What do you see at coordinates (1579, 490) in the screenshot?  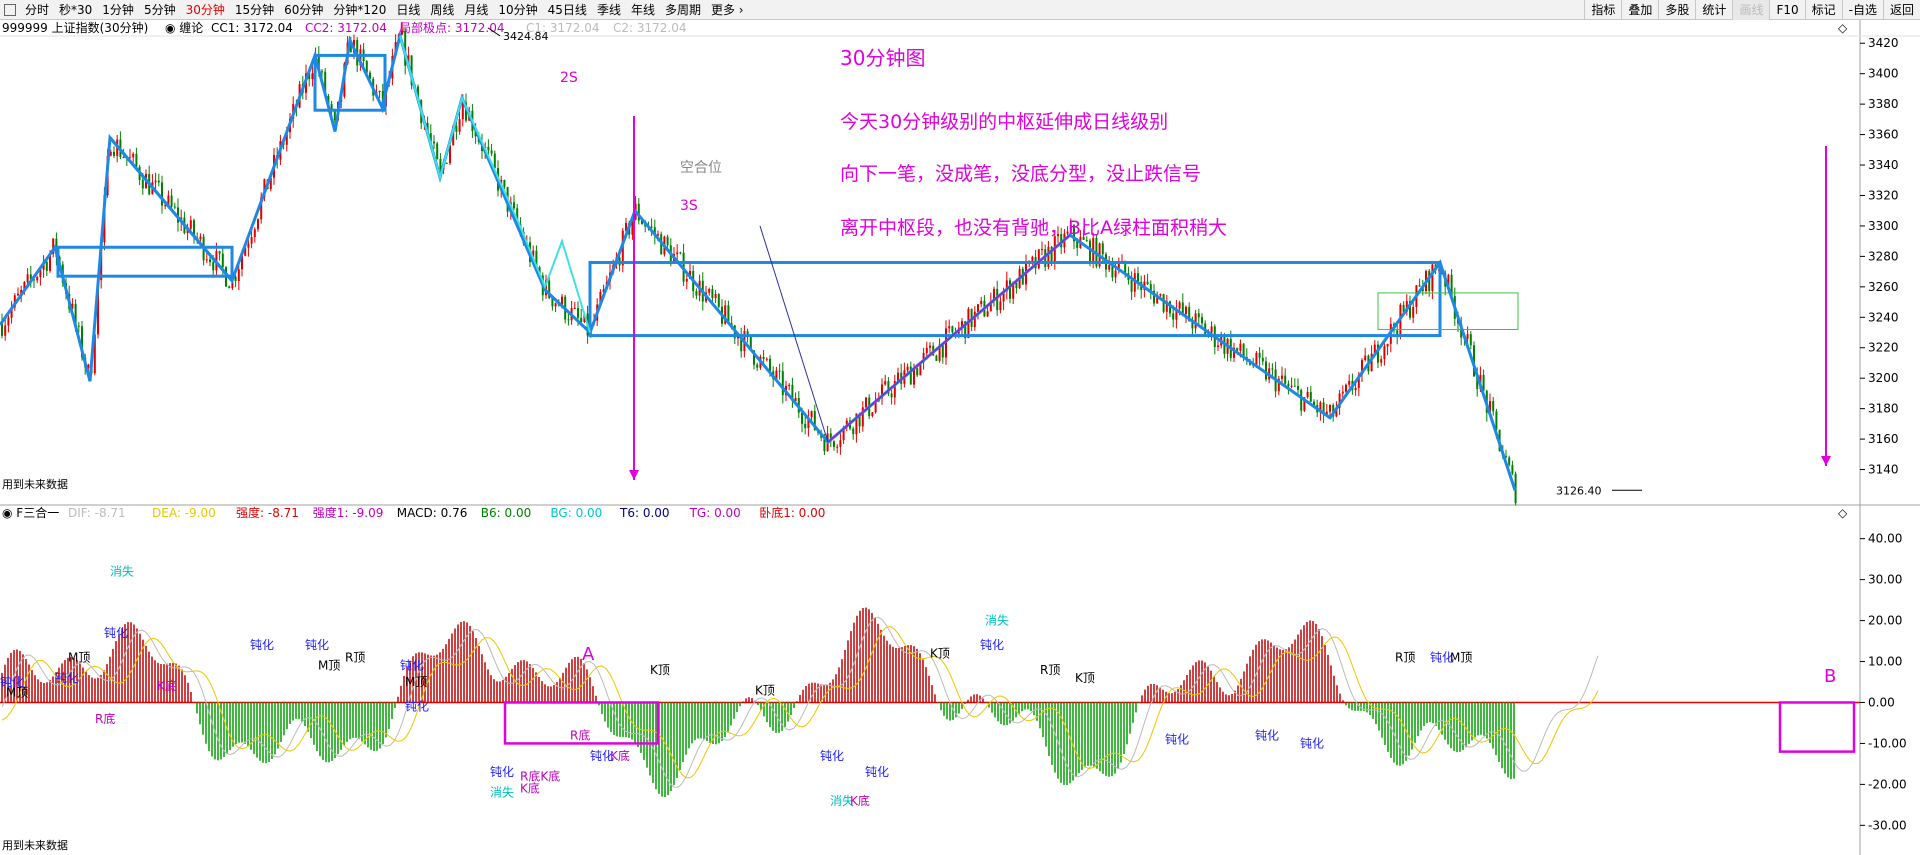 I see `low-label: 3126.40` at bounding box center [1579, 490].